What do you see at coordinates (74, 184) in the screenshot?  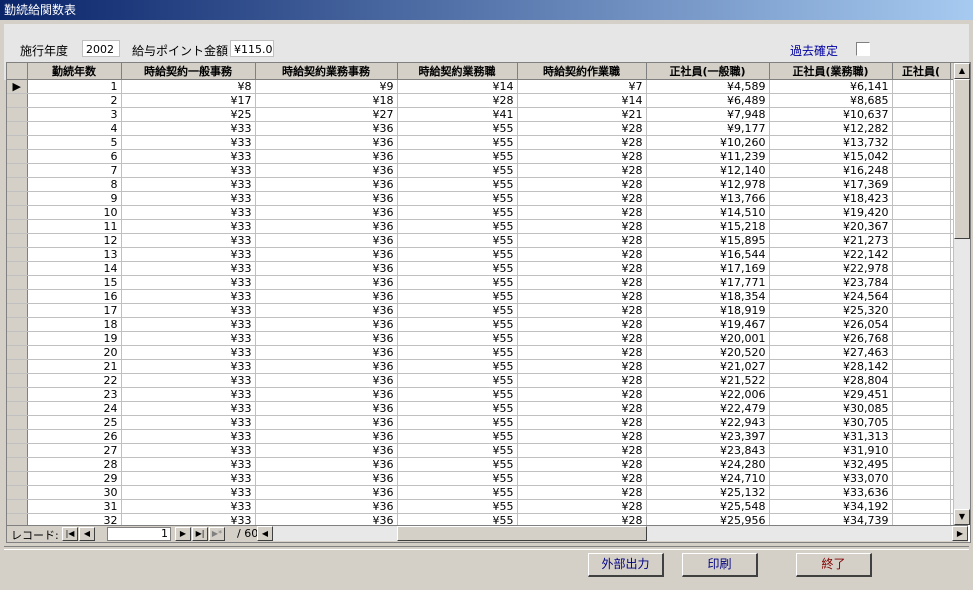 I see `table-cell: 8` at bounding box center [74, 184].